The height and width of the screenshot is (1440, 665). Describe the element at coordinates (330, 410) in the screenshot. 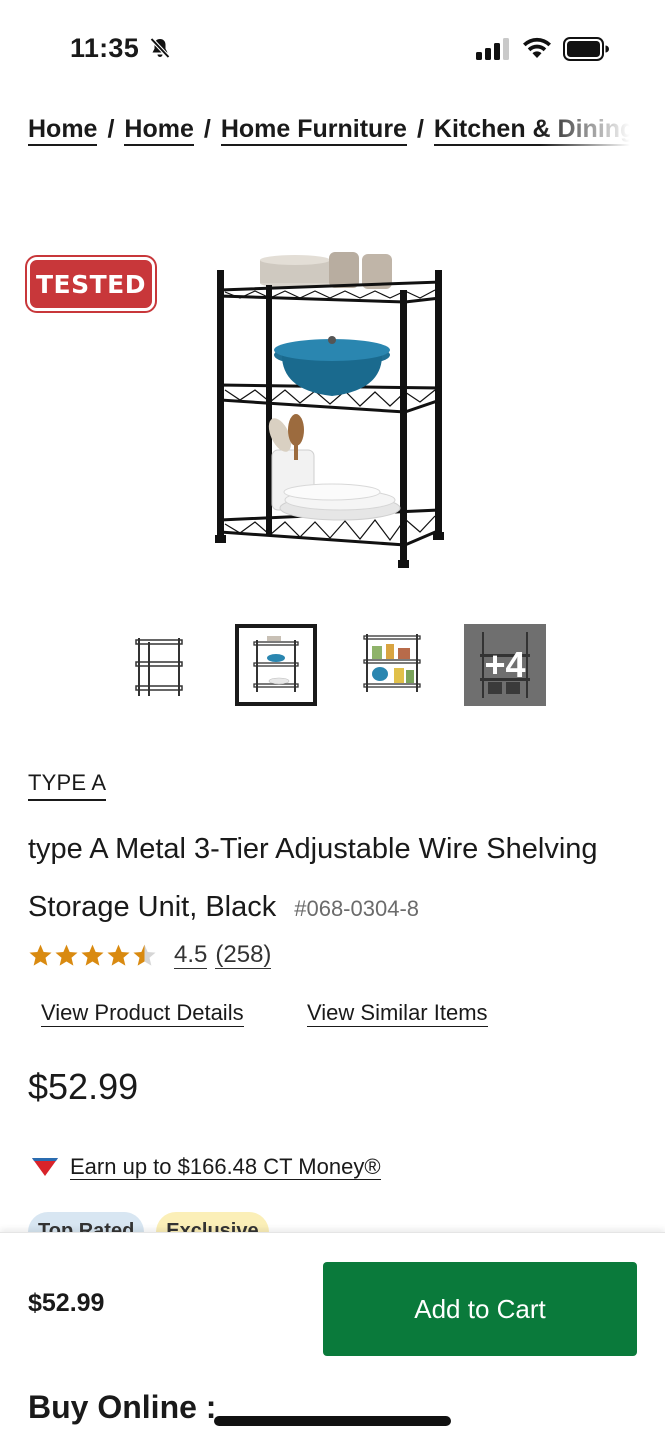

I see `product-image` at that location.